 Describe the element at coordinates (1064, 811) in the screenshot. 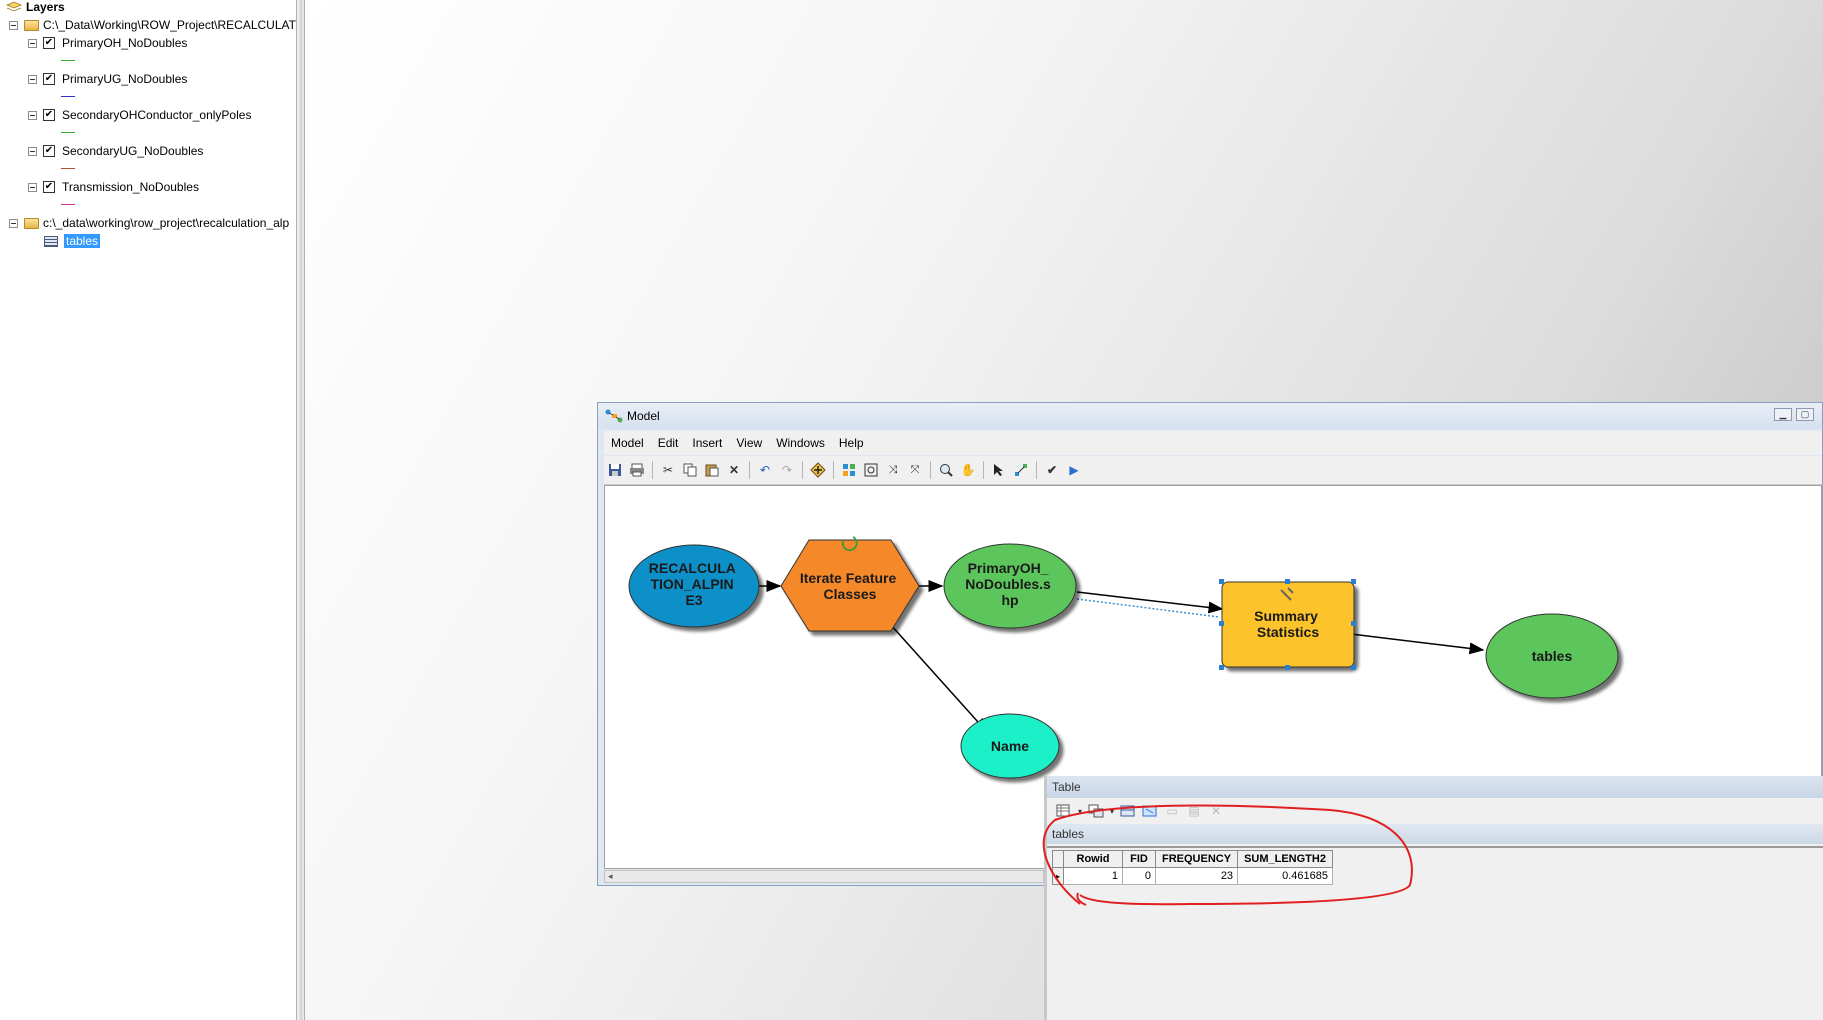

I see `table-options-icon` at that location.